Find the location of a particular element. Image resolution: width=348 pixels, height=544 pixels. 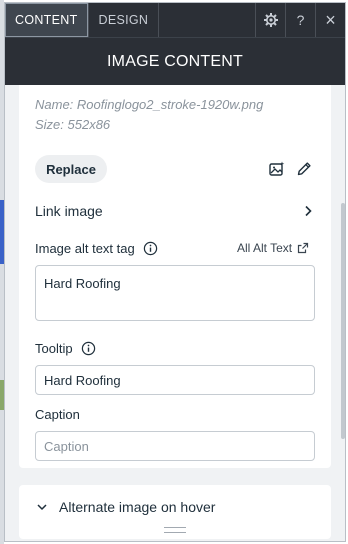

help-button: ? is located at coordinates (300, 20).